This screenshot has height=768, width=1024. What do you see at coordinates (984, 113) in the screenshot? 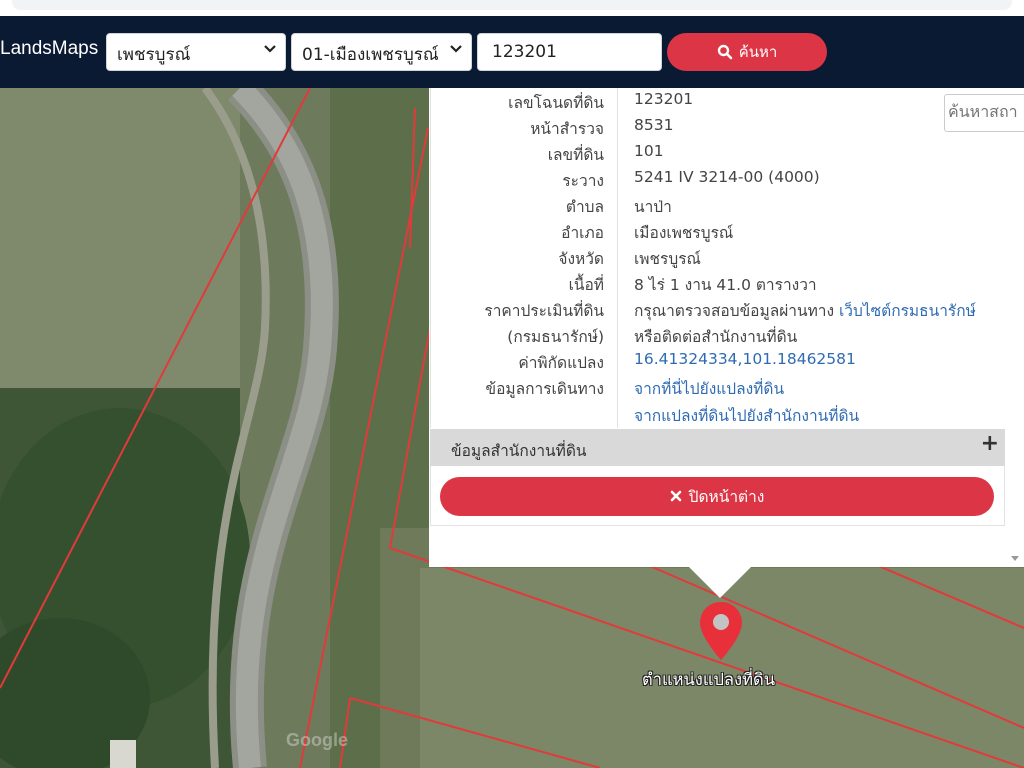
I see `map-place-search-input` at bounding box center [984, 113].